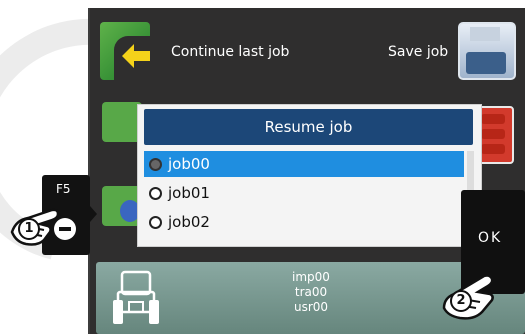 The width and height of the screenshot is (525, 334). Describe the element at coordinates (418, 52) in the screenshot. I see `save-job-label: Save job` at that location.